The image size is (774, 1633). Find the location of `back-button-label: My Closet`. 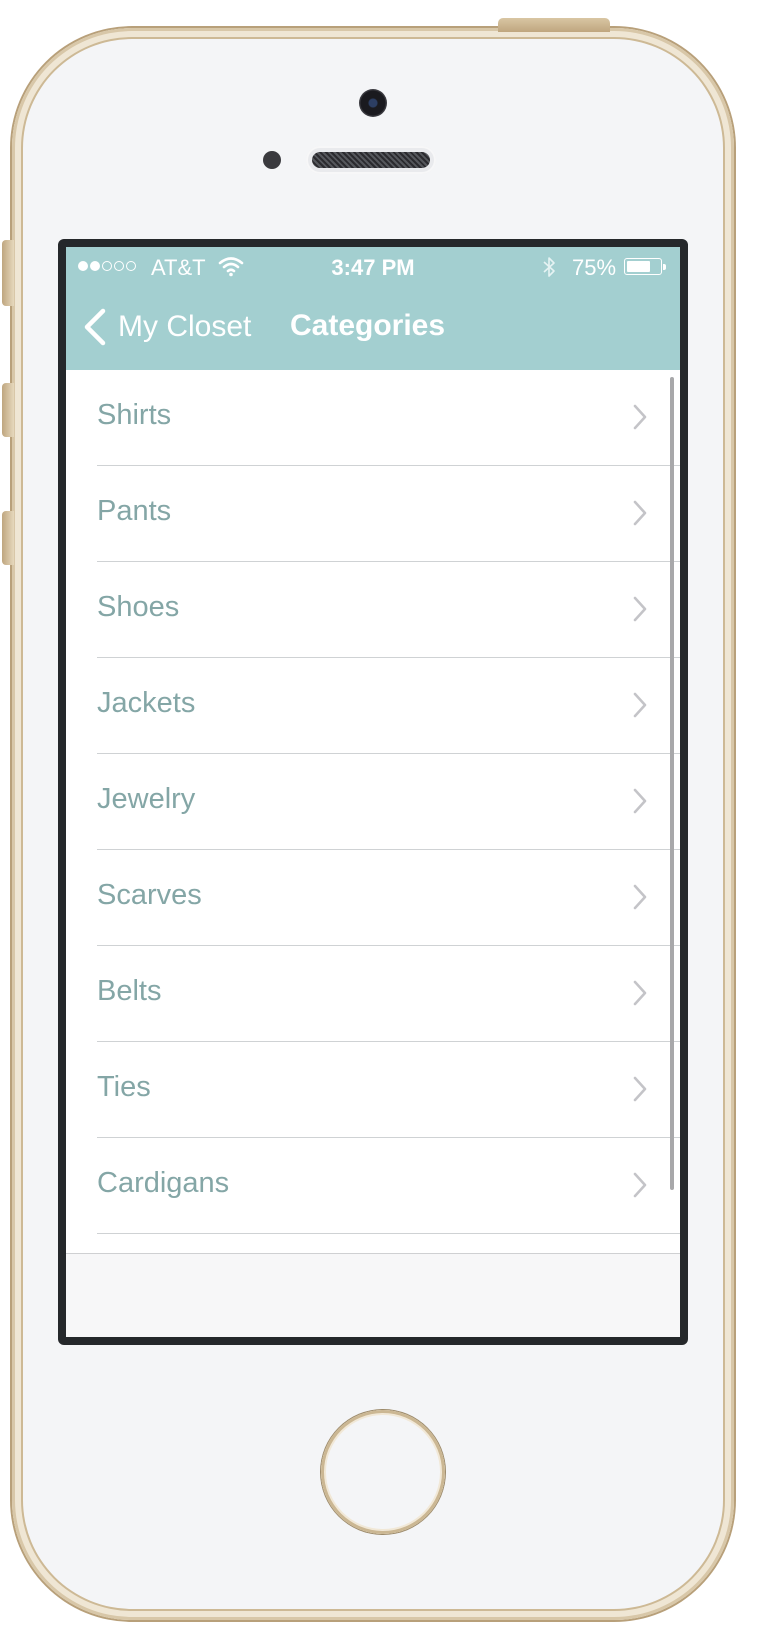

back-button-label: My Closet is located at coordinates (185, 326).